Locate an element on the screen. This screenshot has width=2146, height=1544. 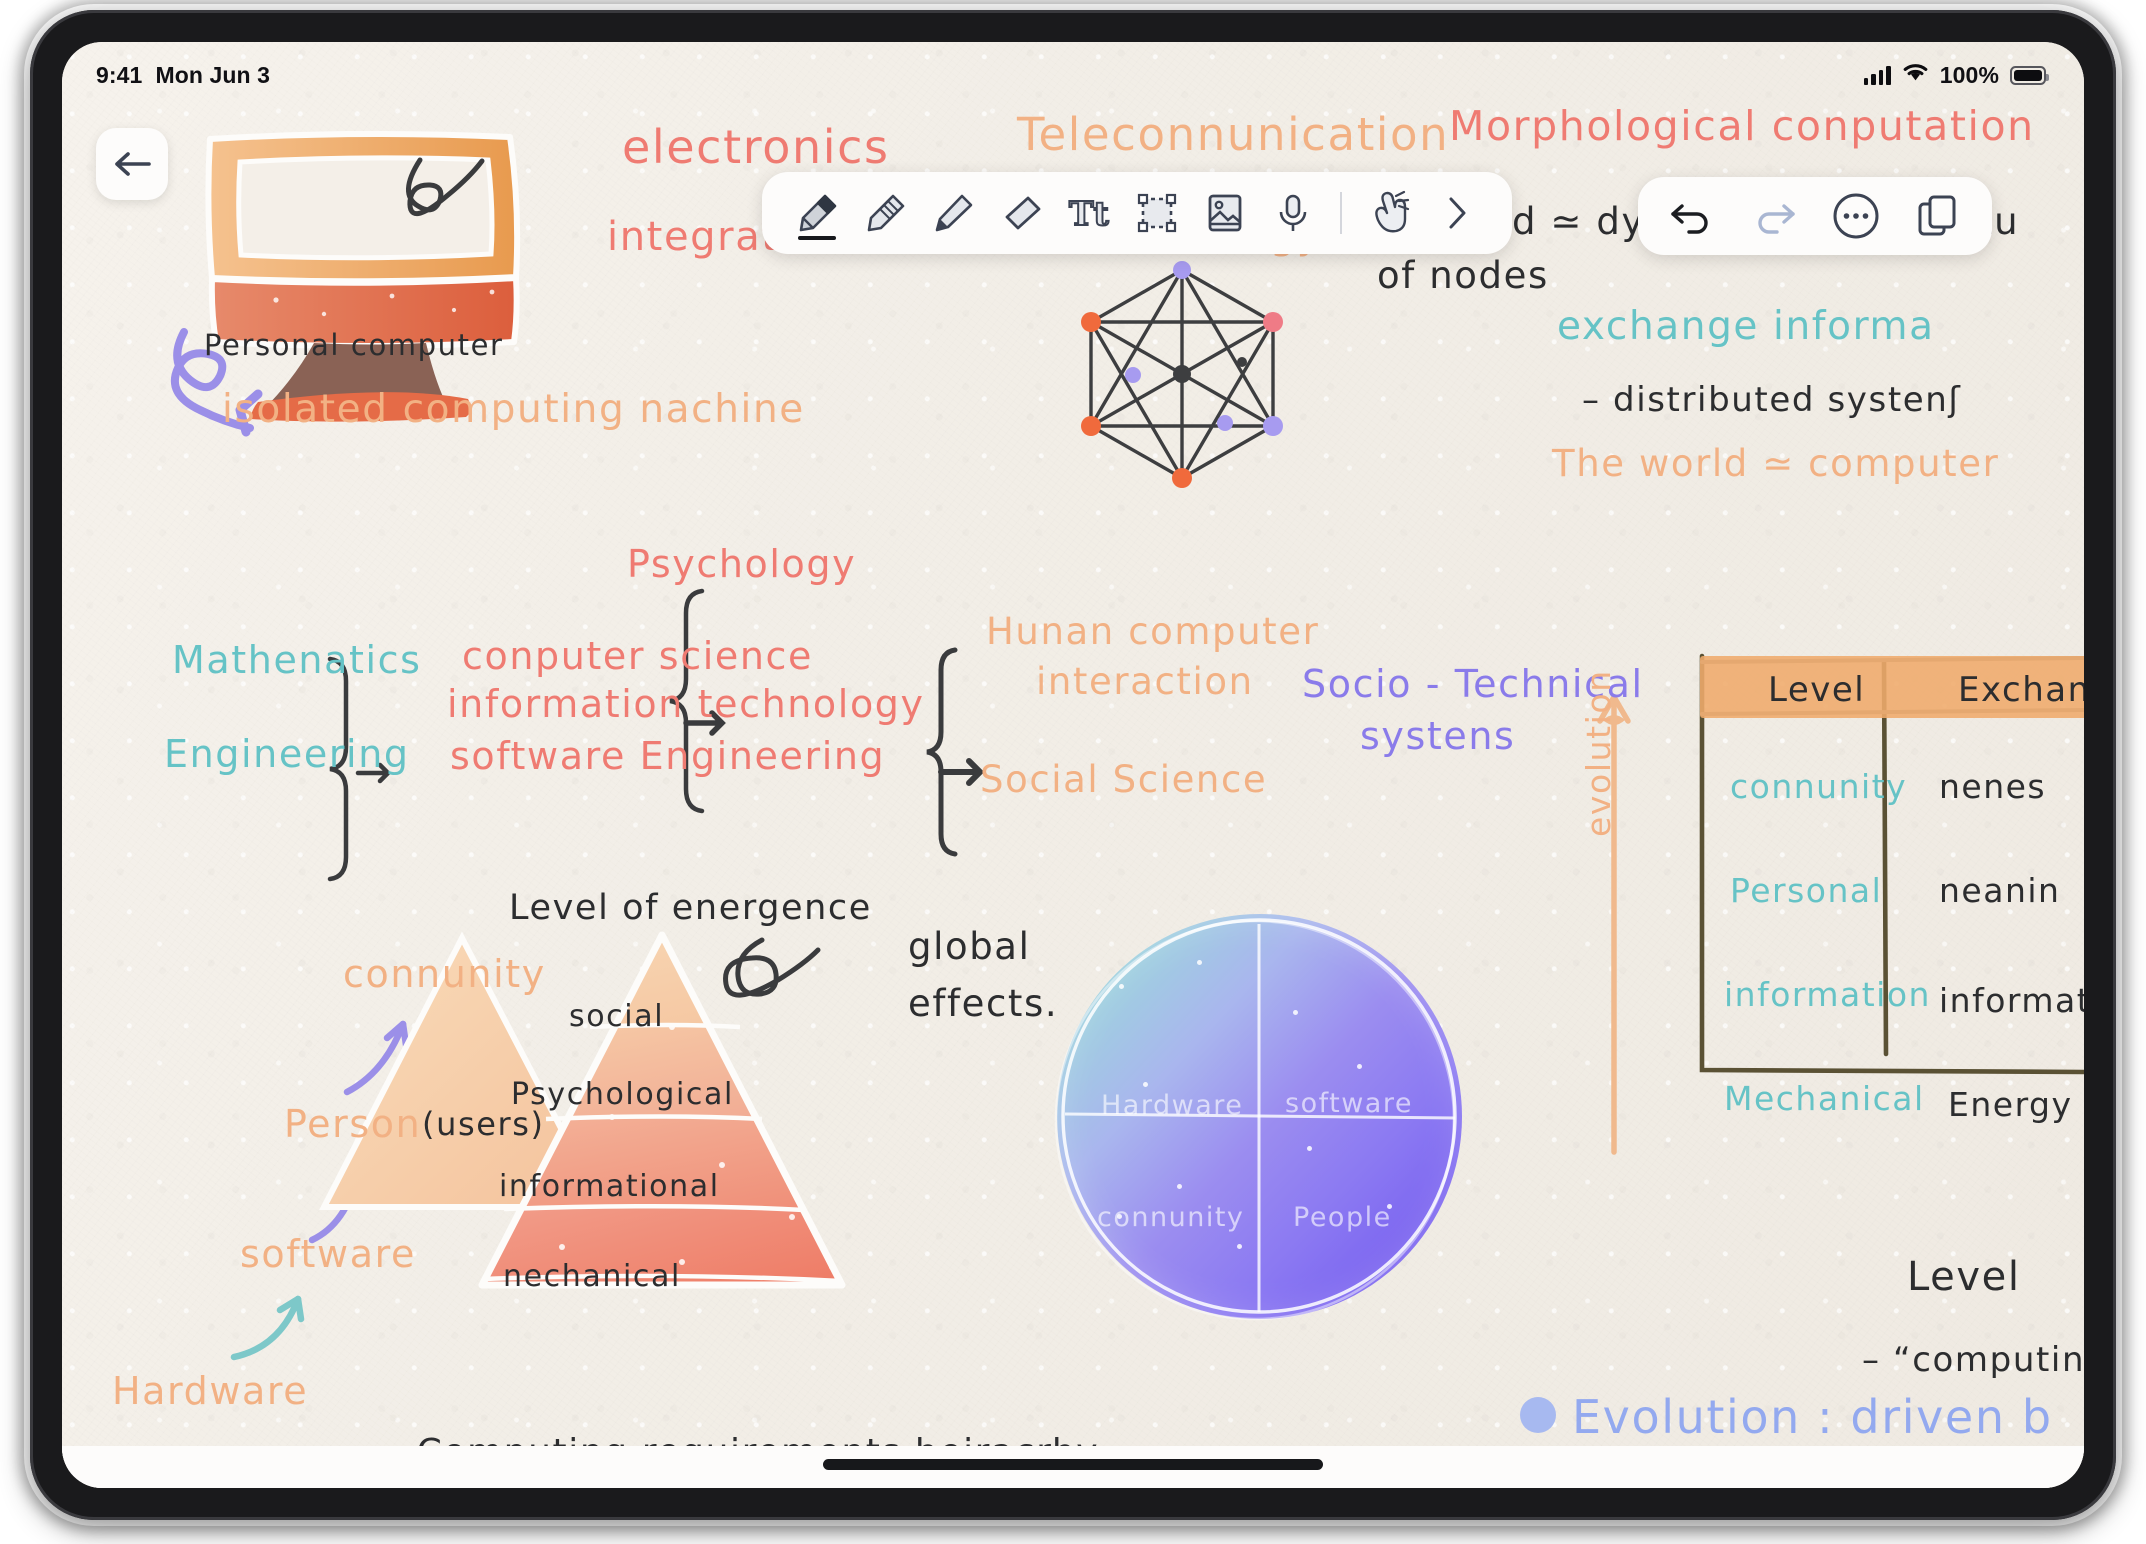
note-distributed-systems: – distributed systenʃ is located at coordinates (1772, 400).